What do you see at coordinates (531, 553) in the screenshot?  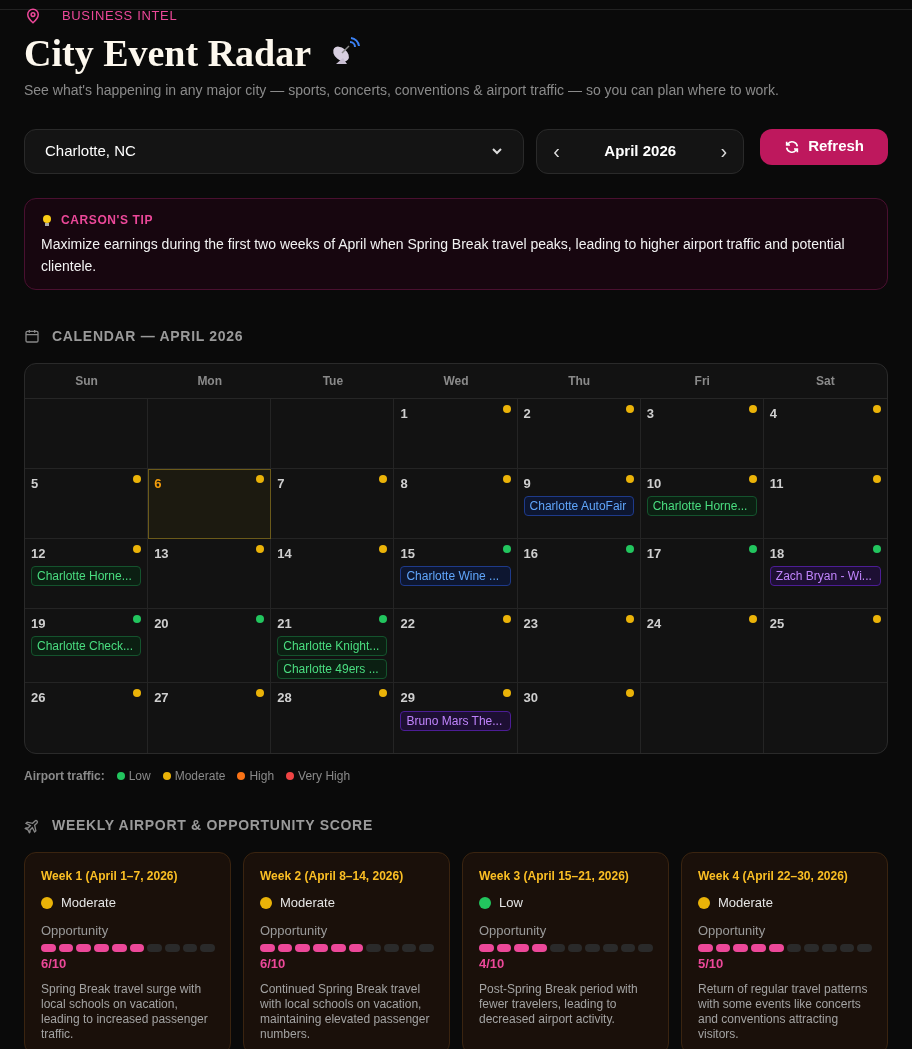 I see `day-number: 16` at bounding box center [531, 553].